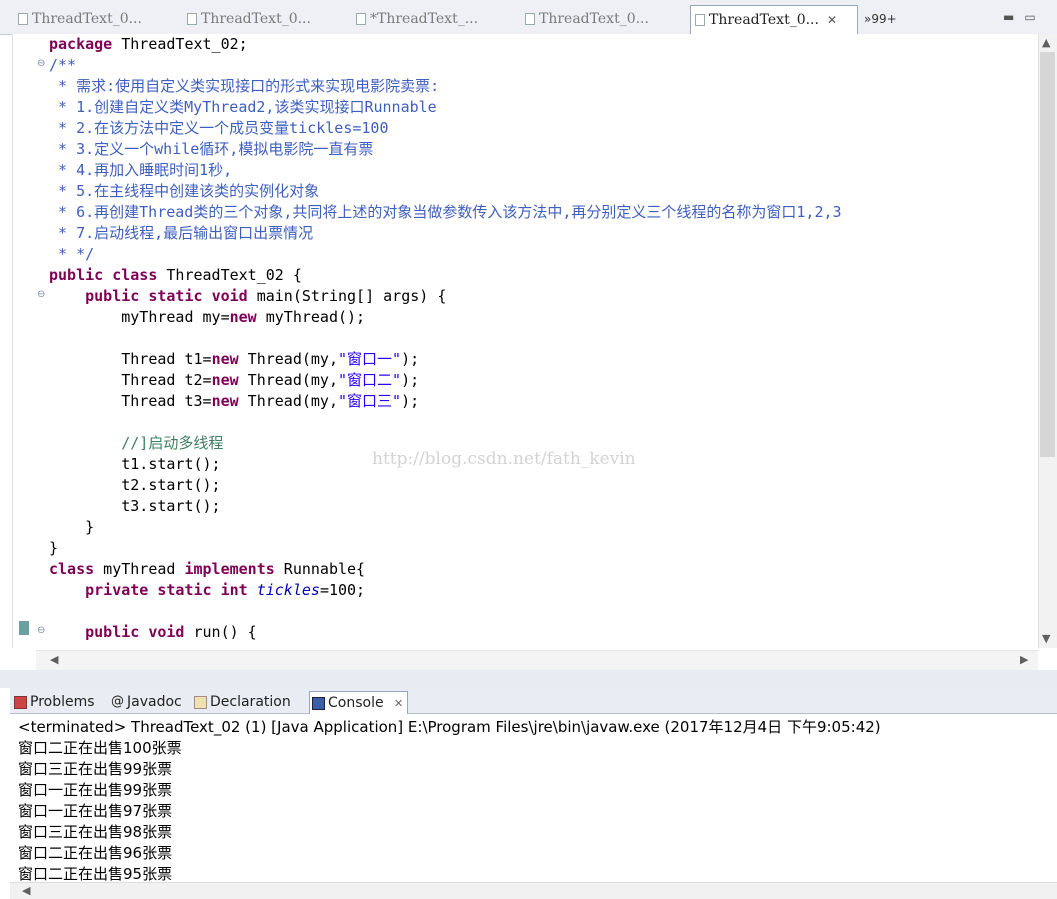  I want to click on problems-icon, so click(20, 702).